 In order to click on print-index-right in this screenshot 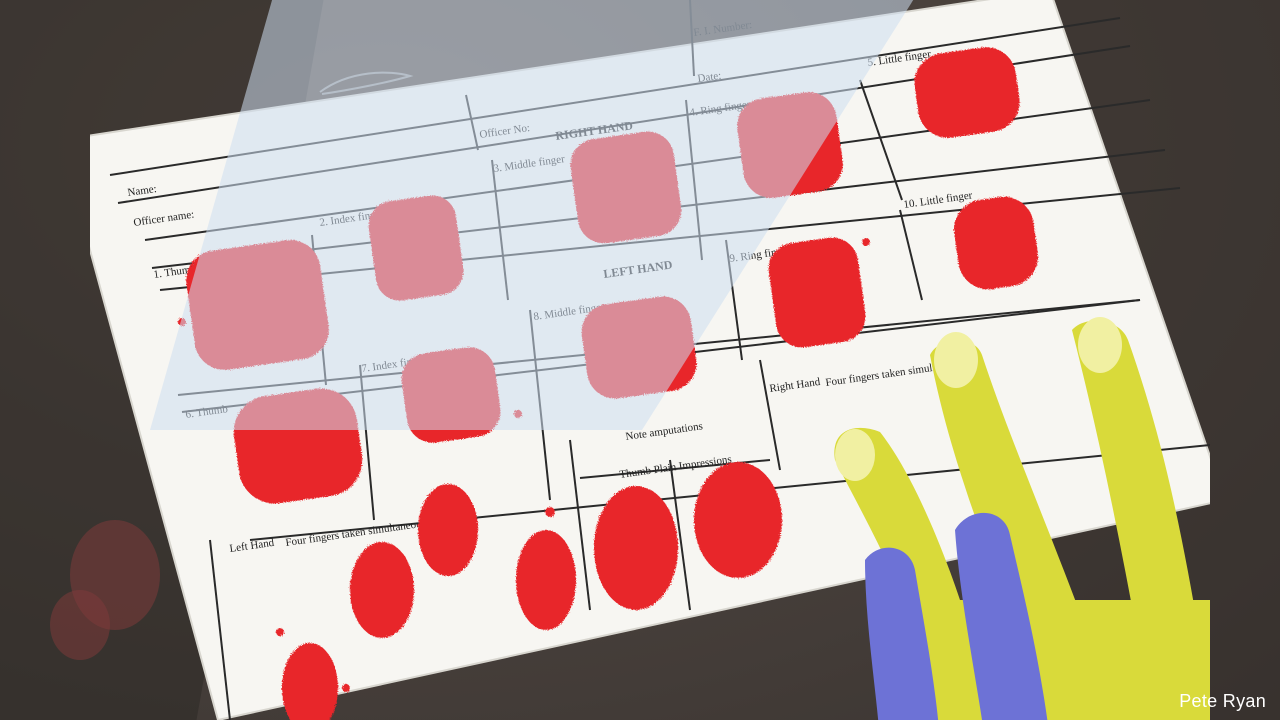, I will do `click(416, 248)`.